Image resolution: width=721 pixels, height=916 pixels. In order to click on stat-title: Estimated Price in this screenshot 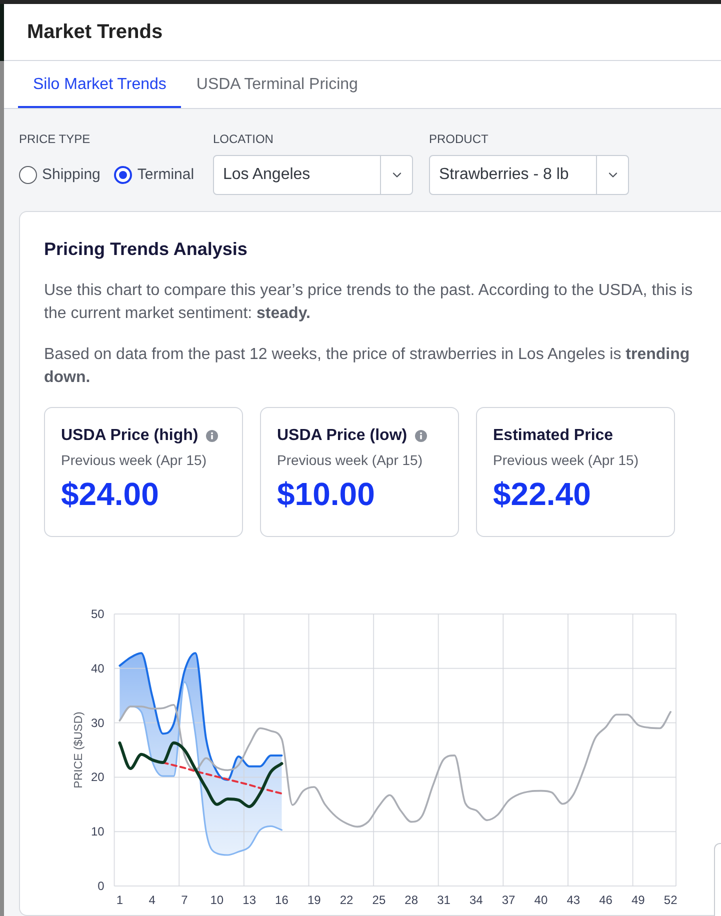, I will do `click(553, 436)`.